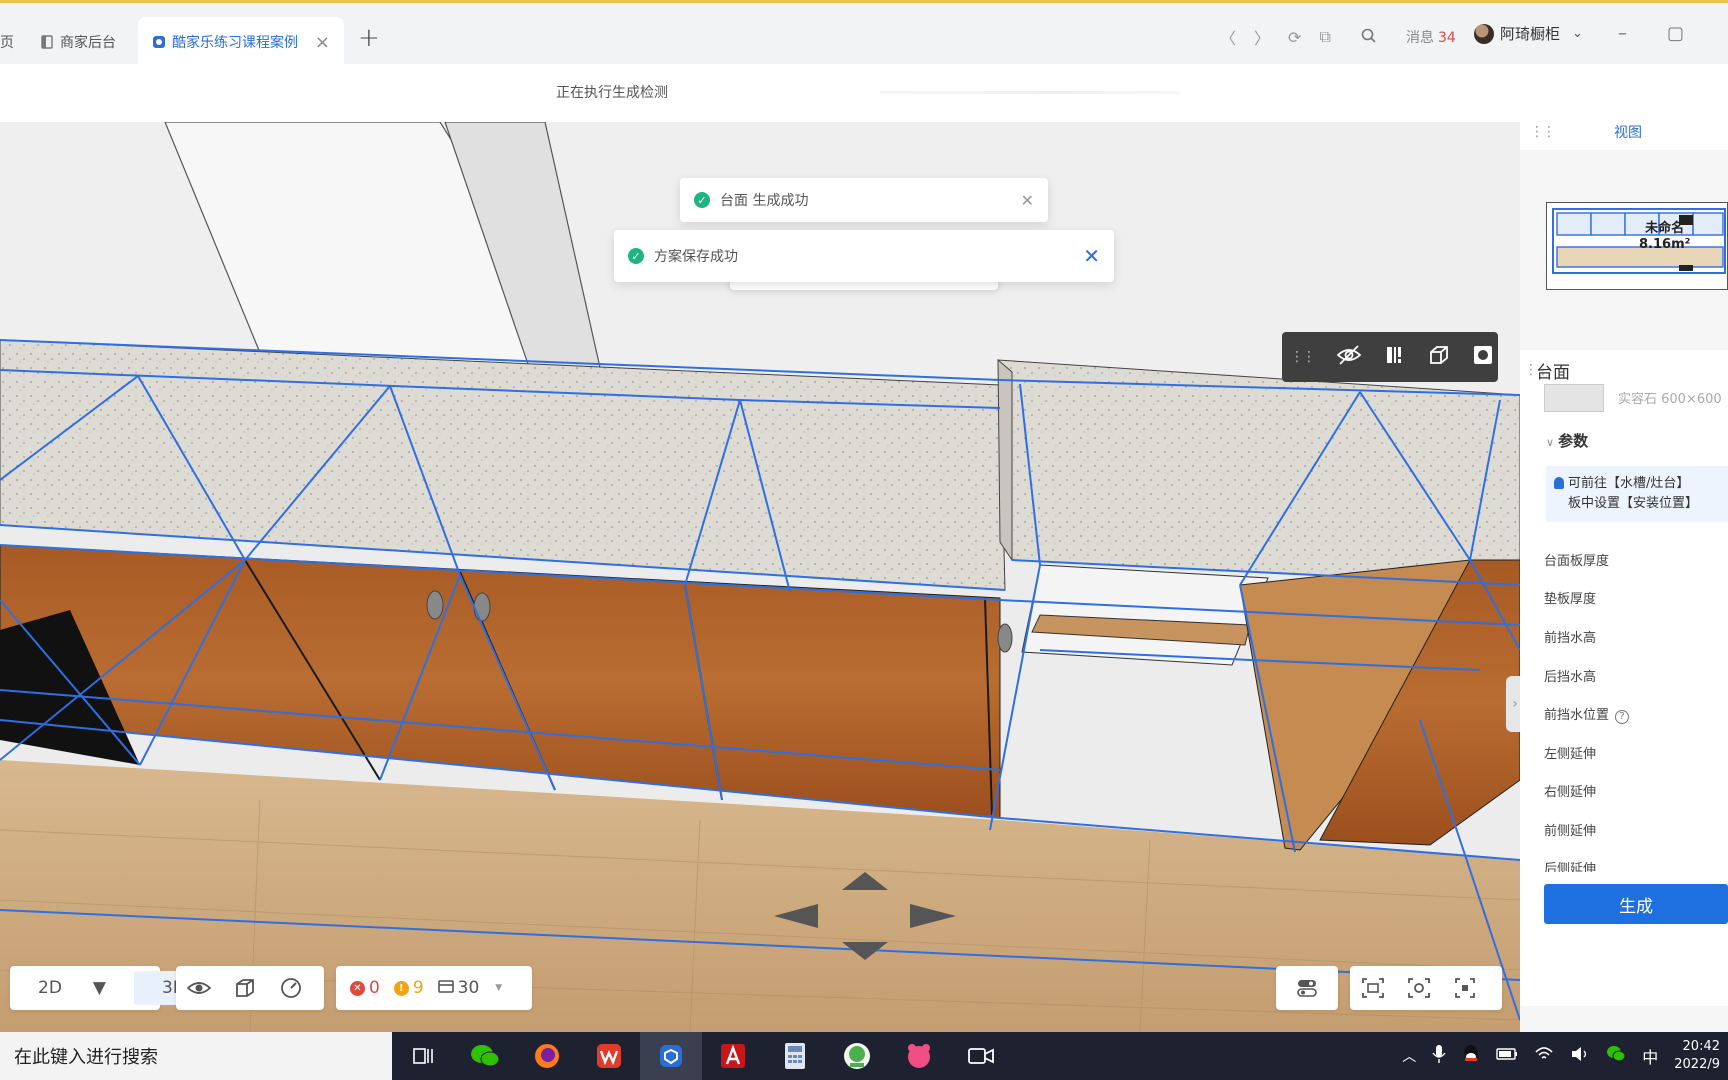 The image size is (1728, 1080). I want to click on tab-view: 视图, so click(1628, 132).